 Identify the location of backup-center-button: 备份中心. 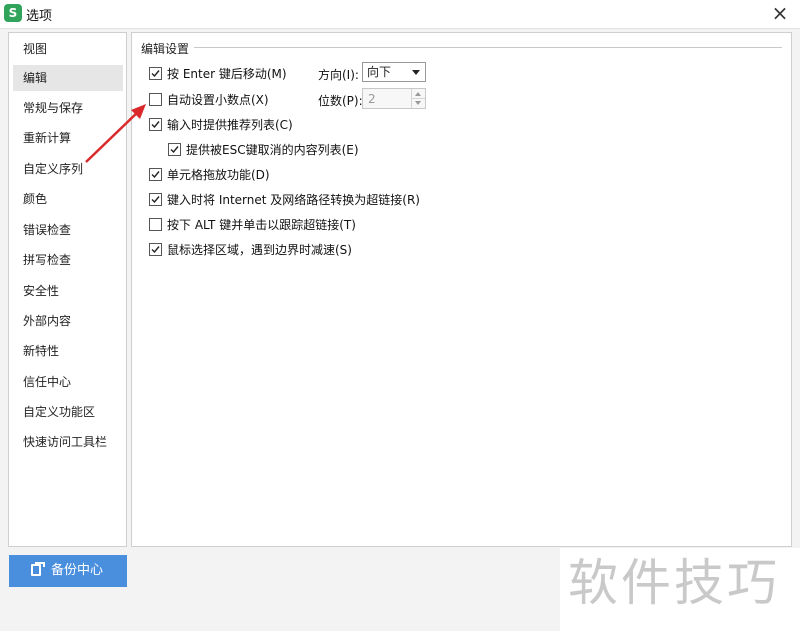
(68, 571).